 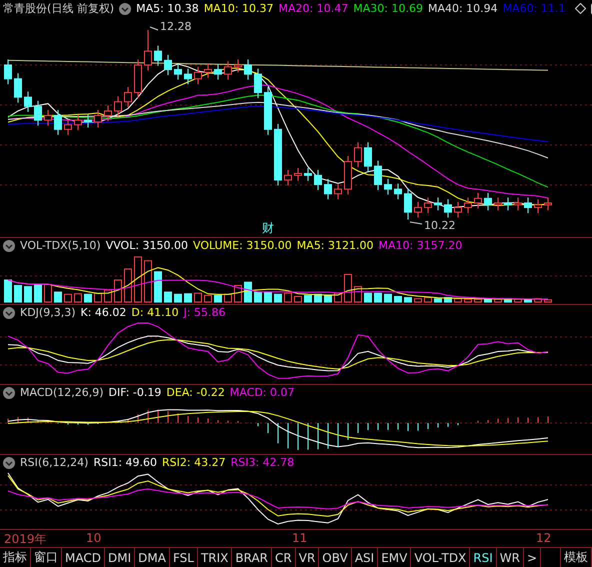 What do you see at coordinates (25, 539) in the screenshot?
I see `date-label: 2019年` at bounding box center [25, 539].